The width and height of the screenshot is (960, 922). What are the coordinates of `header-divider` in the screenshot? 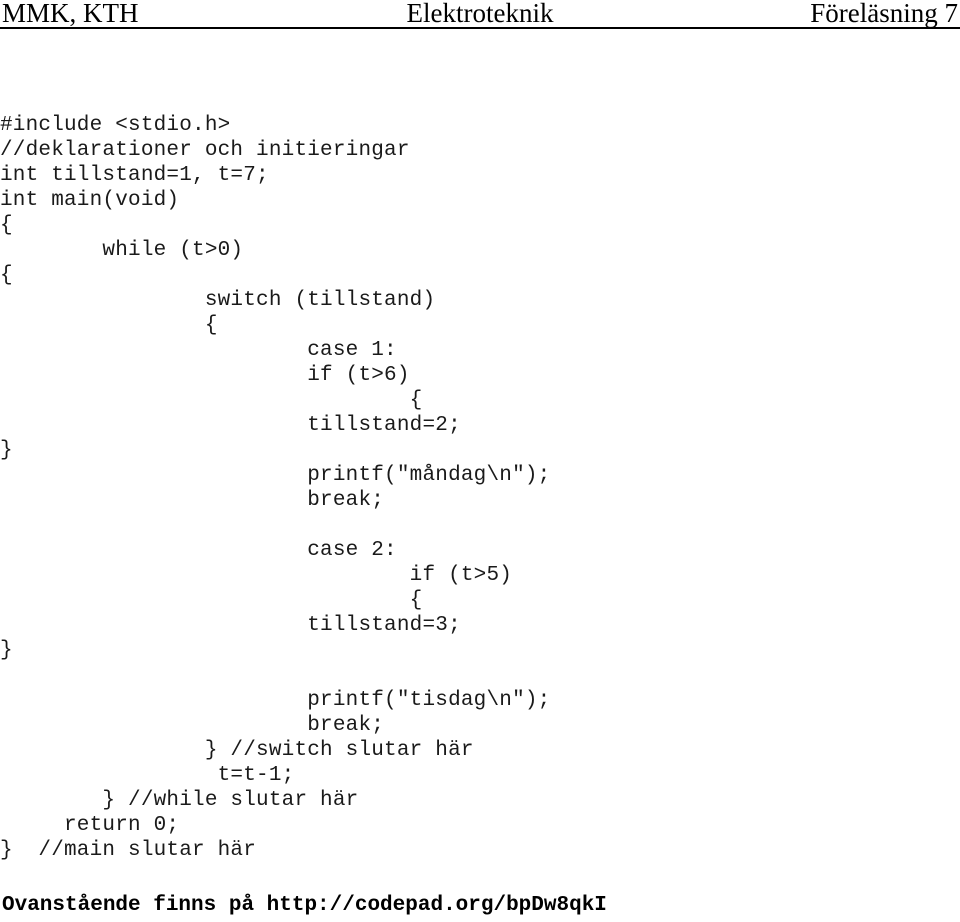 It's located at (480, 28).